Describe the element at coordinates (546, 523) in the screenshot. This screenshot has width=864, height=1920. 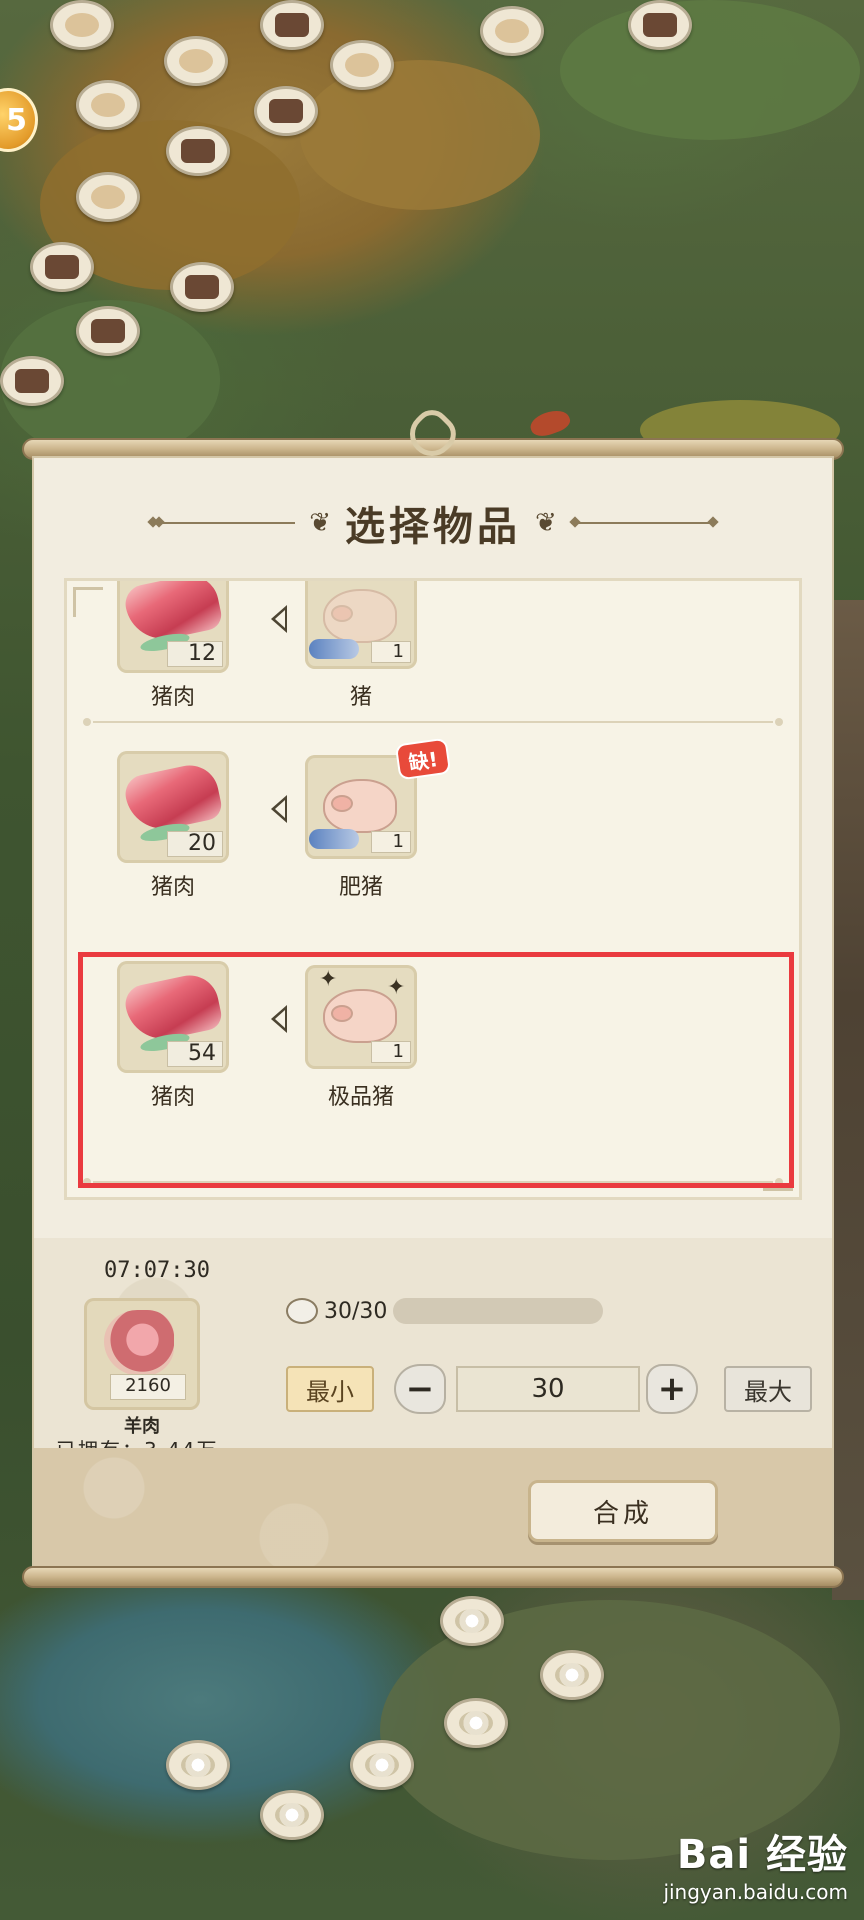
I see `swirl-right-icon: ❦` at that location.